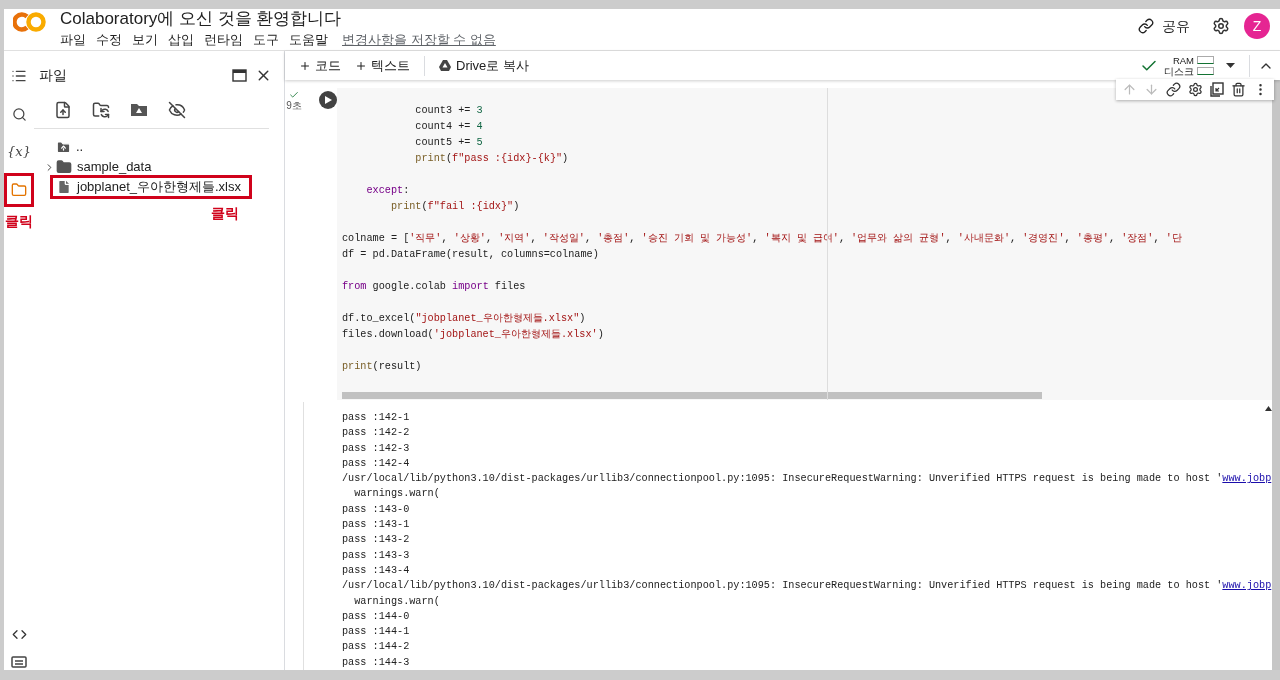 The height and width of the screenshot is (680, 1280). What do you see at coordinates (177, 109) in the screenshot?
I see `hide-icon` at bounding box center [177, 109].